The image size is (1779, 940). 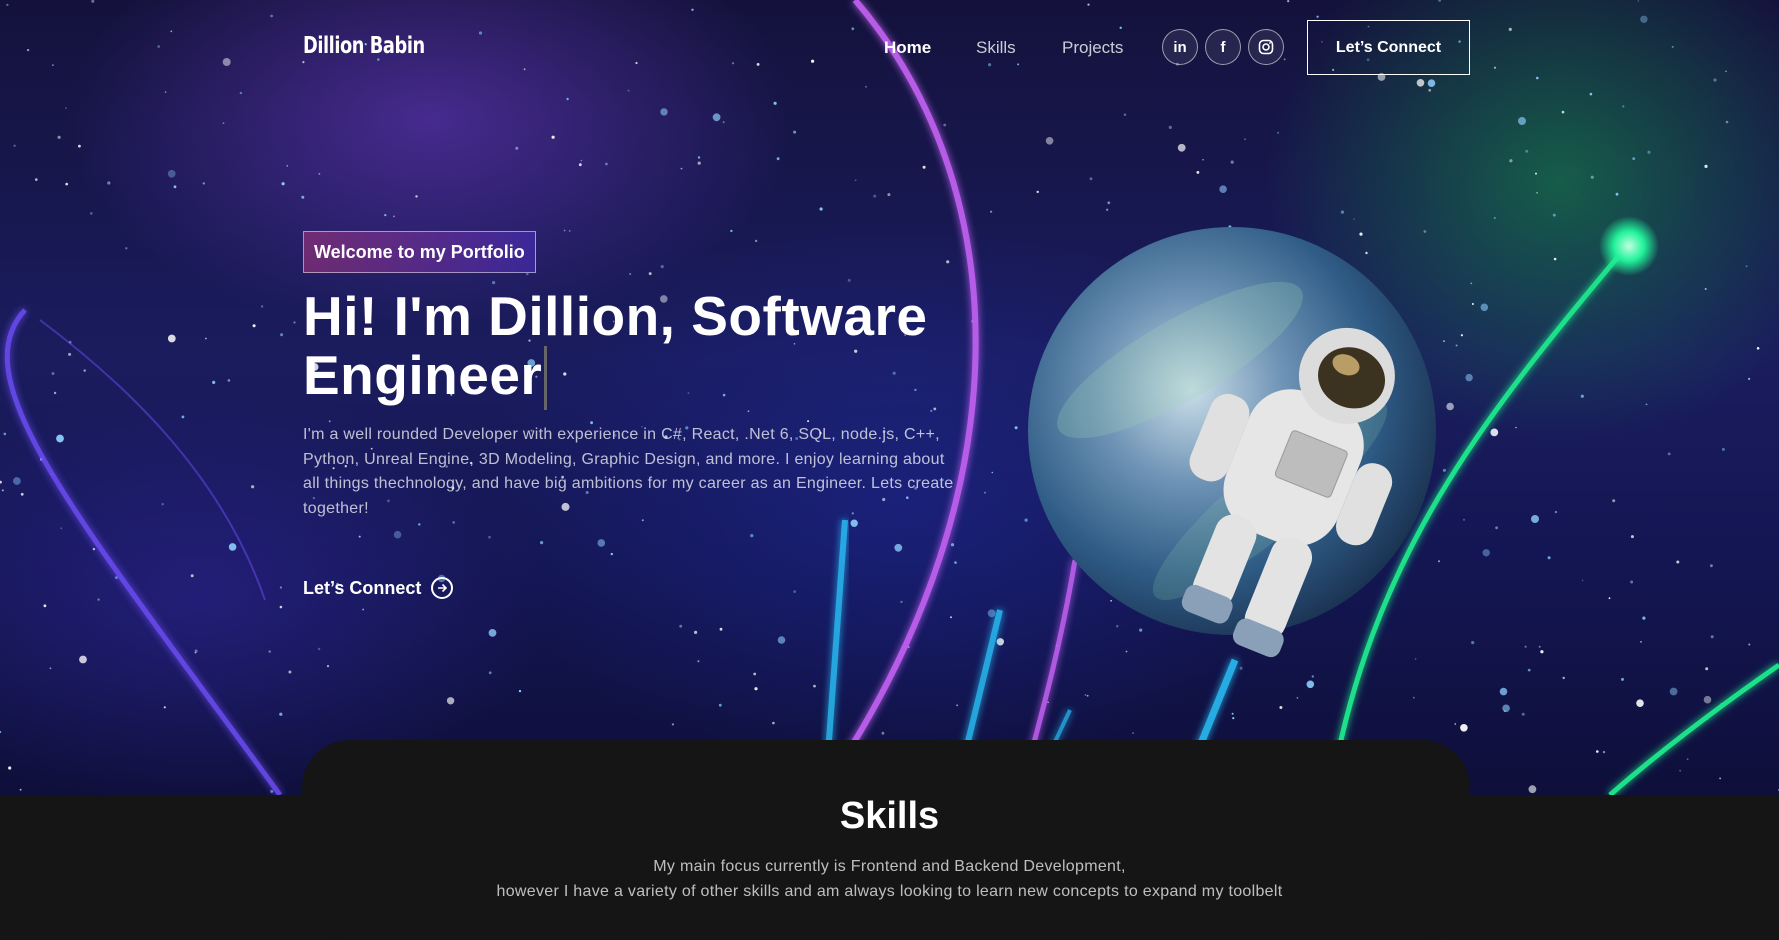 I want to click on lets-connect-button: Let’s Connect, so click(x=1388, y=47).